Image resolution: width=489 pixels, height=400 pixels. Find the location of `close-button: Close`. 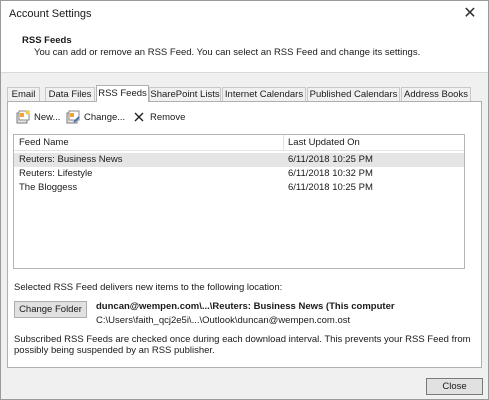

close-button: Close is located at coordinates (454, 386).